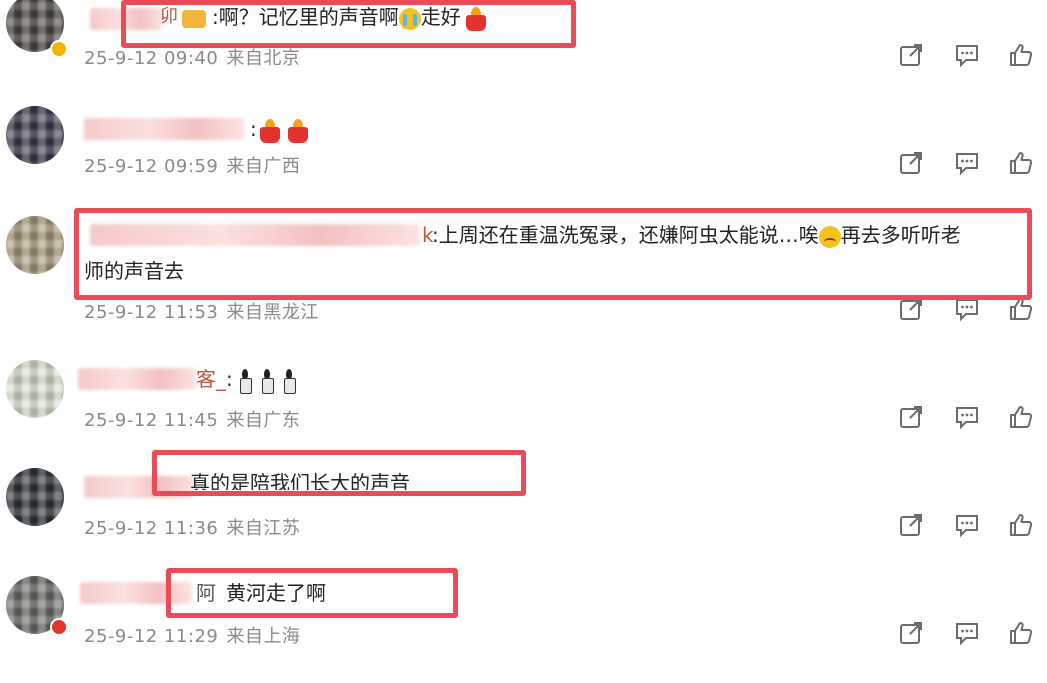 The image size is (1047, 683). I want to click on comment-meta: 25-9-12 09:40 来自北京, so click(192, 57).